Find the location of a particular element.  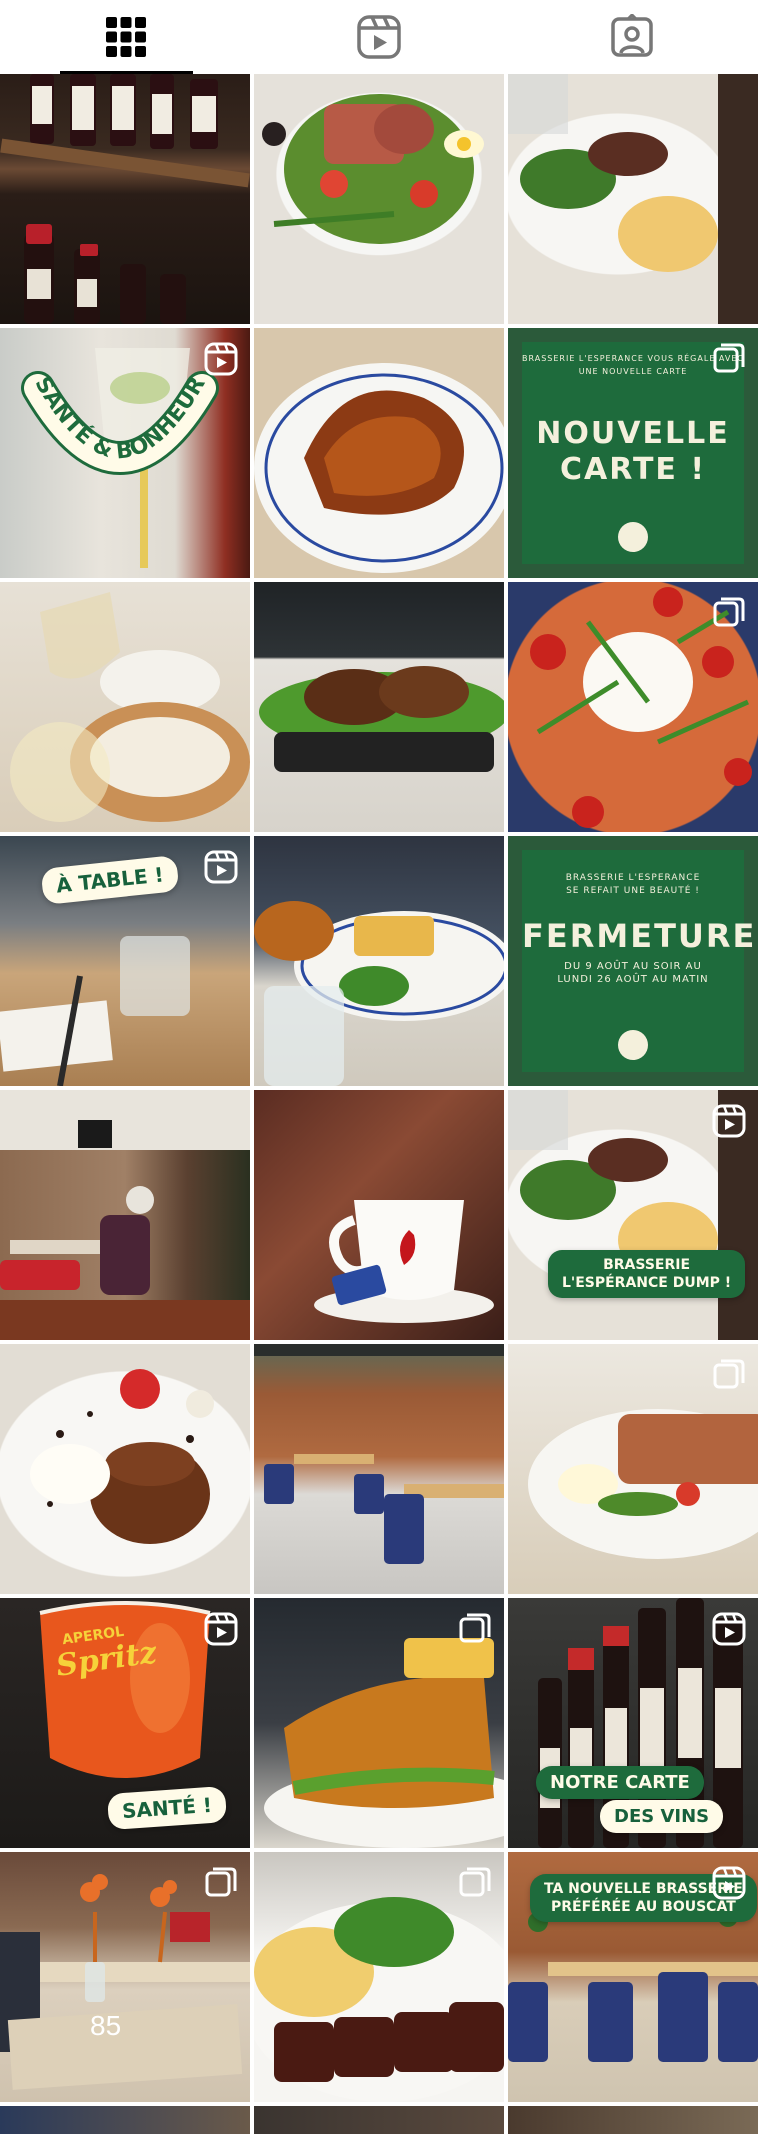

tab-reels is located at coordinates (379, 37).